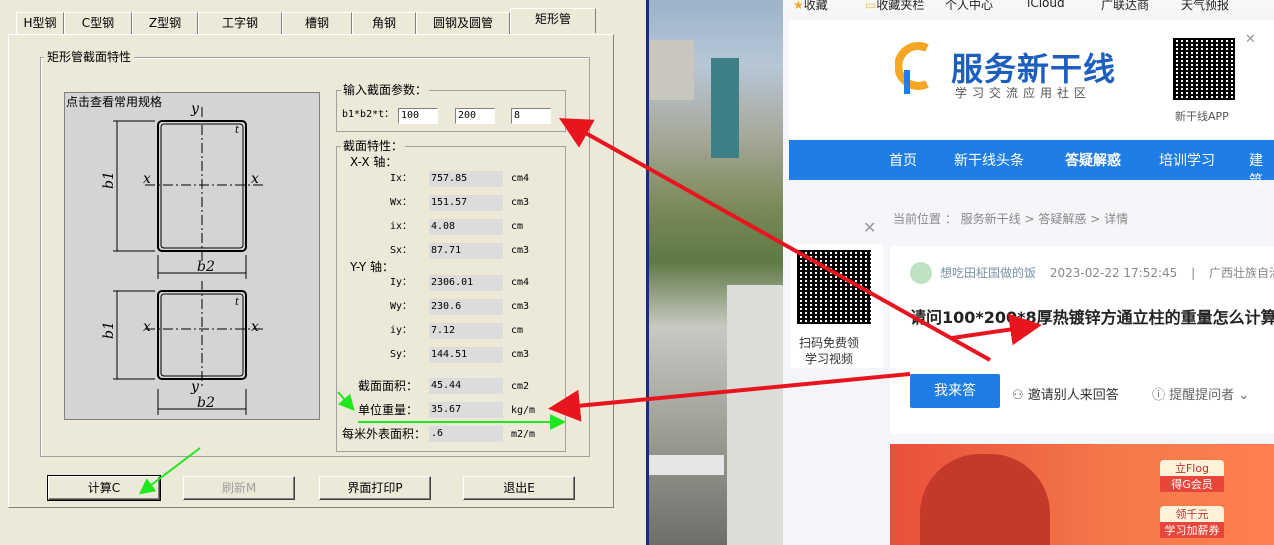  Describe the element at coordinates (988, 273) in the screenshot. I see `question-user: 想吃田柾国做的饭` at that location.